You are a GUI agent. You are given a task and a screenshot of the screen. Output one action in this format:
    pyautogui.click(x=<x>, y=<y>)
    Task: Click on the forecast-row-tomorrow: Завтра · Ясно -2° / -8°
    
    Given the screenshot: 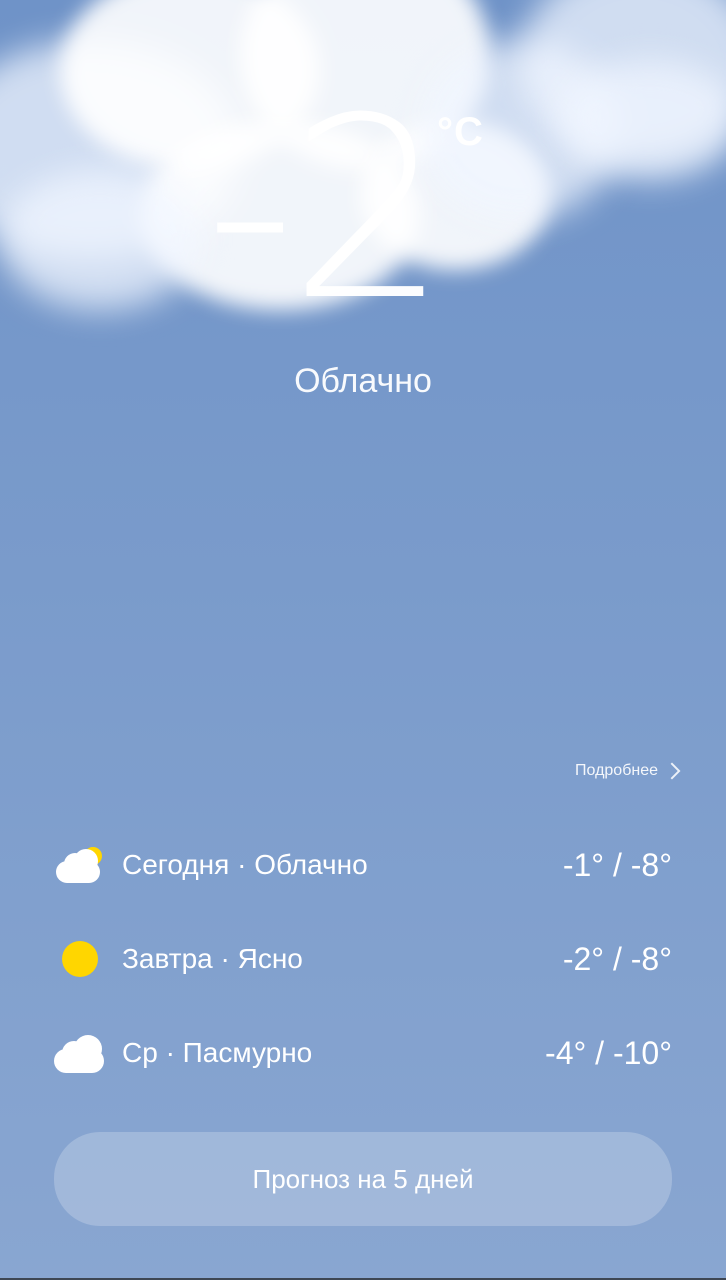 What is the action you would take?
    pyautogui.click(x=363, y=959)
    